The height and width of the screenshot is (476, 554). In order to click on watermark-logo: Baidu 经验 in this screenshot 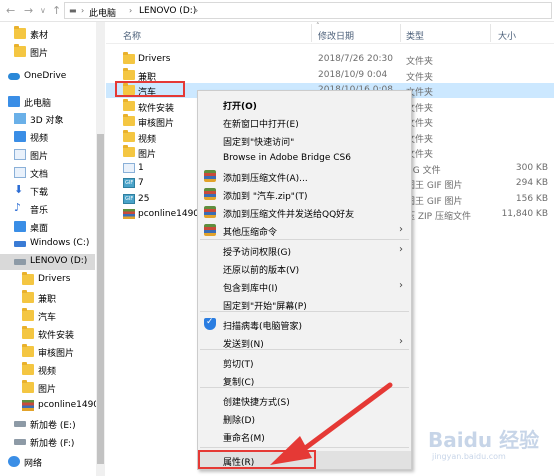, I will do `click(484, 440)`.